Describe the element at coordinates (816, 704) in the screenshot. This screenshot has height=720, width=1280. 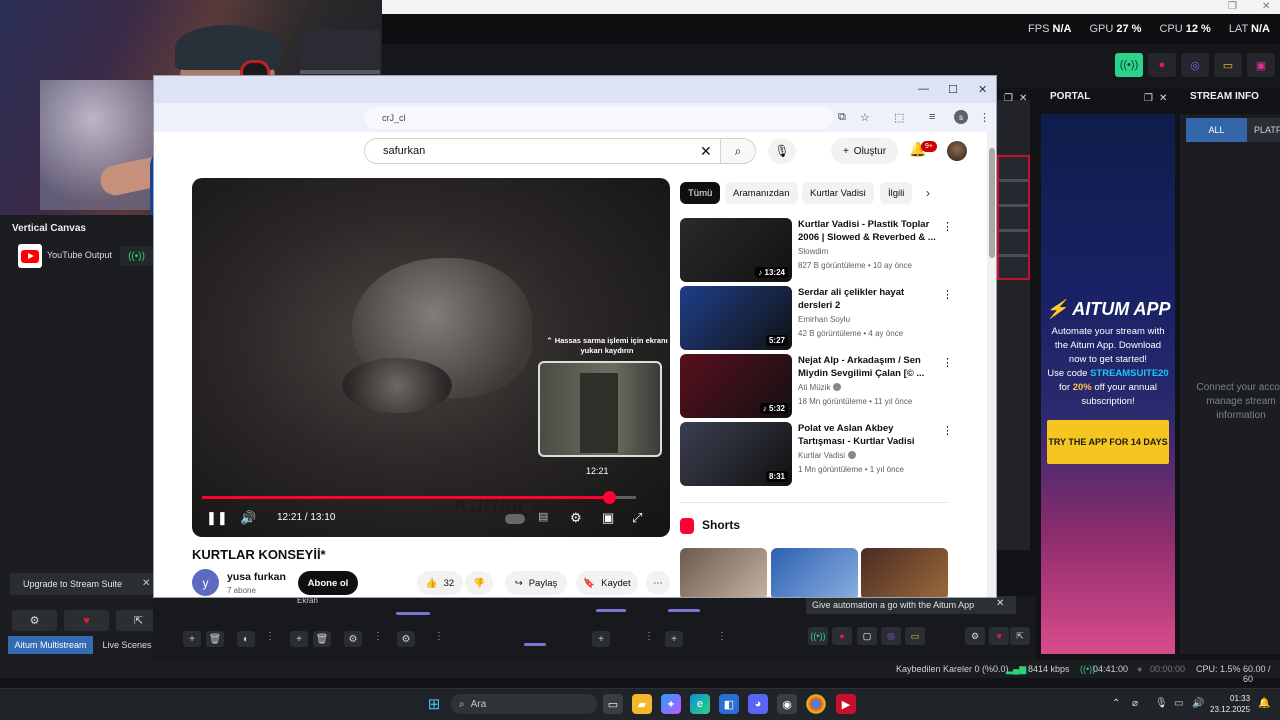
I see `chrome-icon` at that location.